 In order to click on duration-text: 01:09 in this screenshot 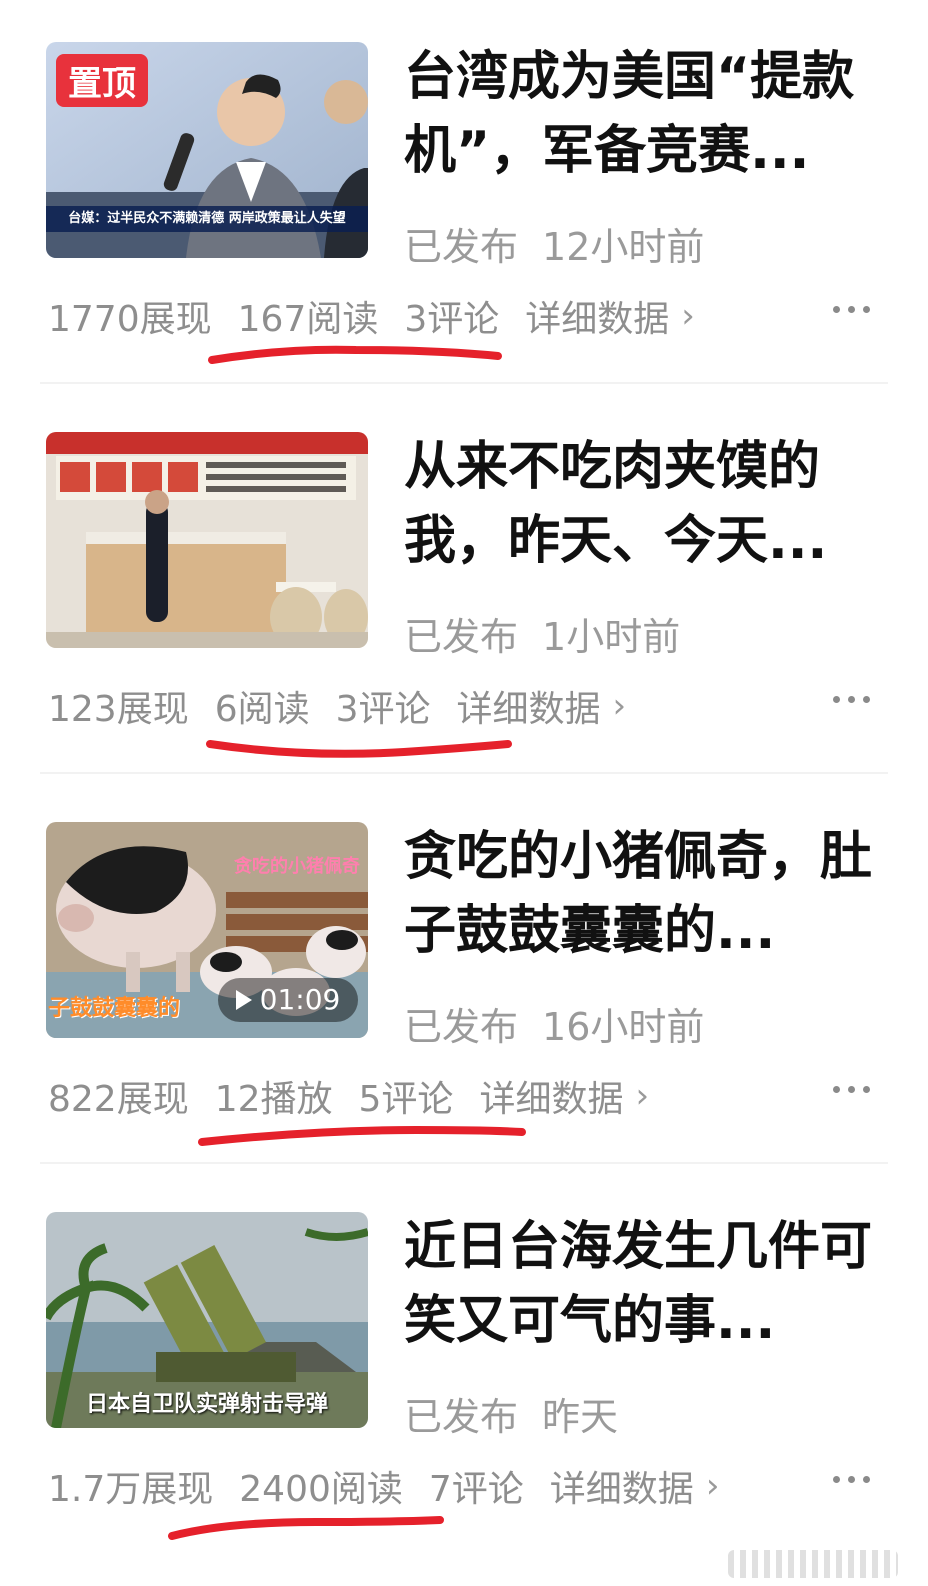, I will do `click(300, 999)`.